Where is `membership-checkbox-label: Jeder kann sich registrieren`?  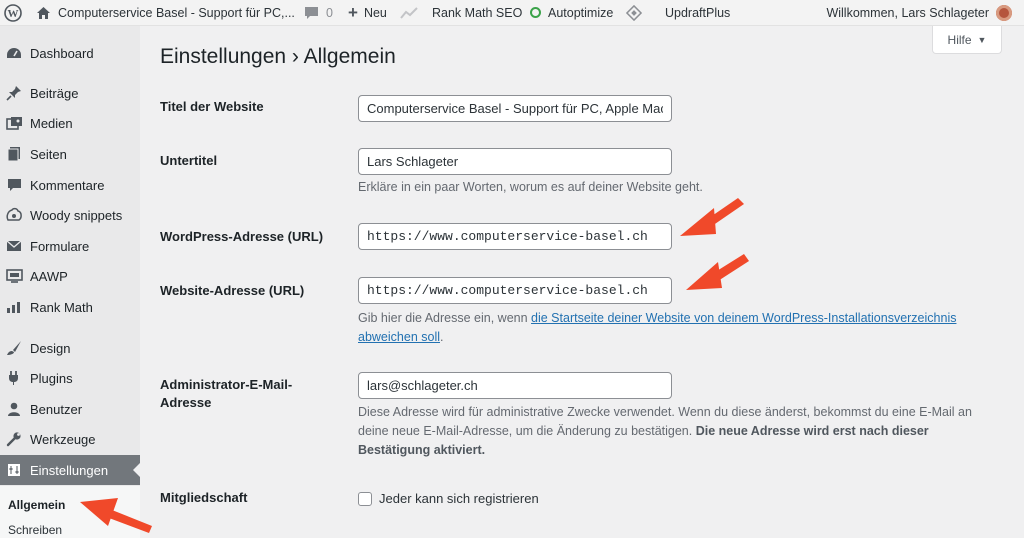
membership-checkbox-label: Jeder kann sich registrieren is located at coordinates (459, 498).